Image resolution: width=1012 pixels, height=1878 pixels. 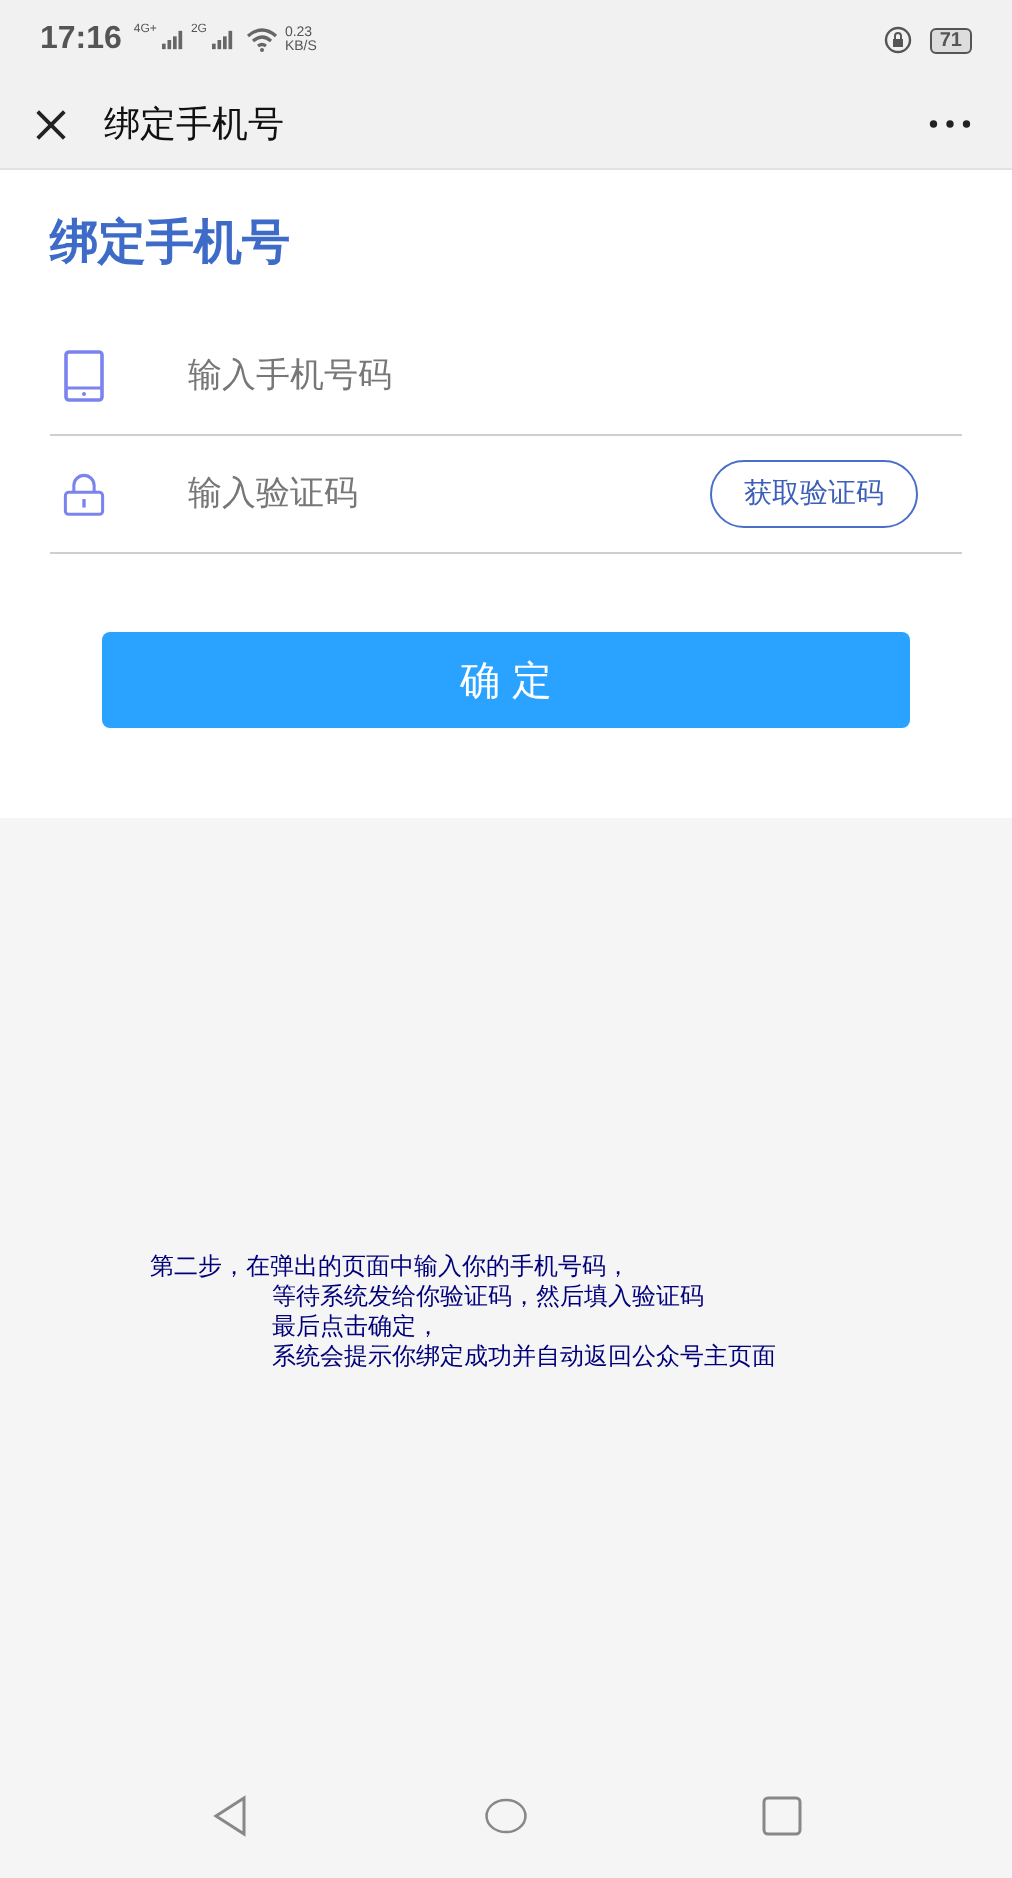 What do you see at coordinates (171, 242) in the screenshot?
I see `form-heading: 绑定手机号` at bounding box center [171, 242].